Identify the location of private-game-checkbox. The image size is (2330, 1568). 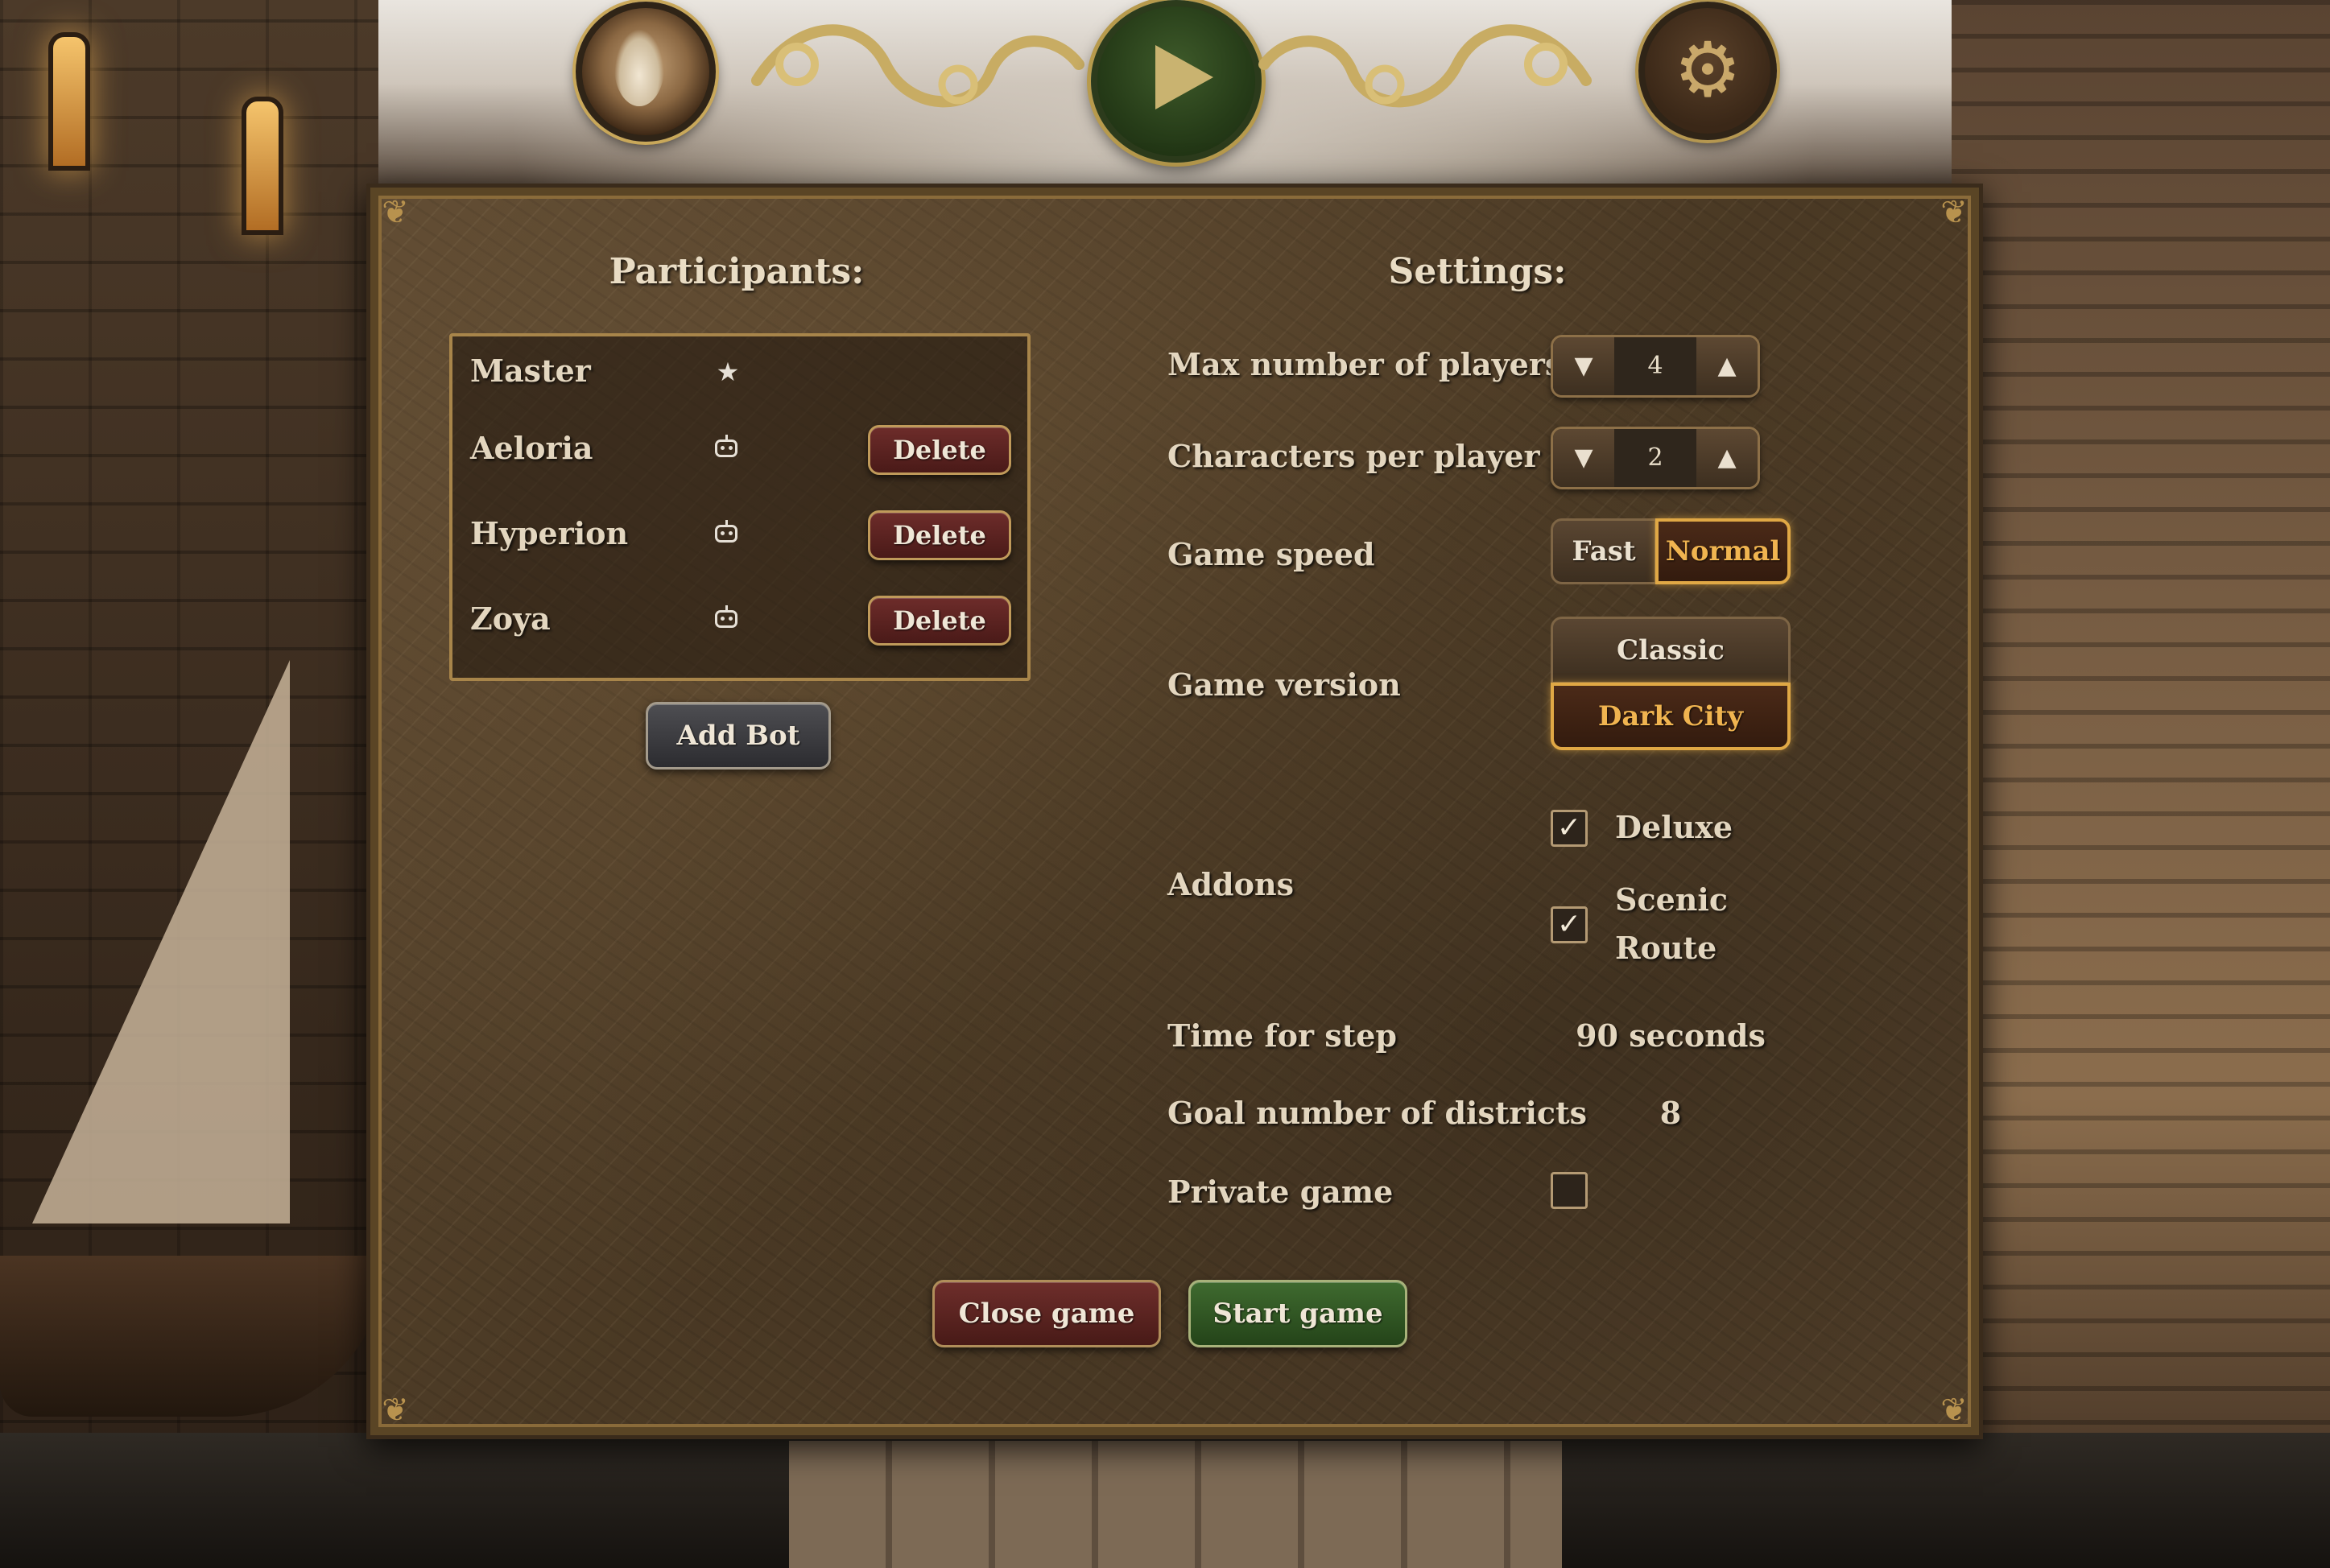
(1570, 1190).